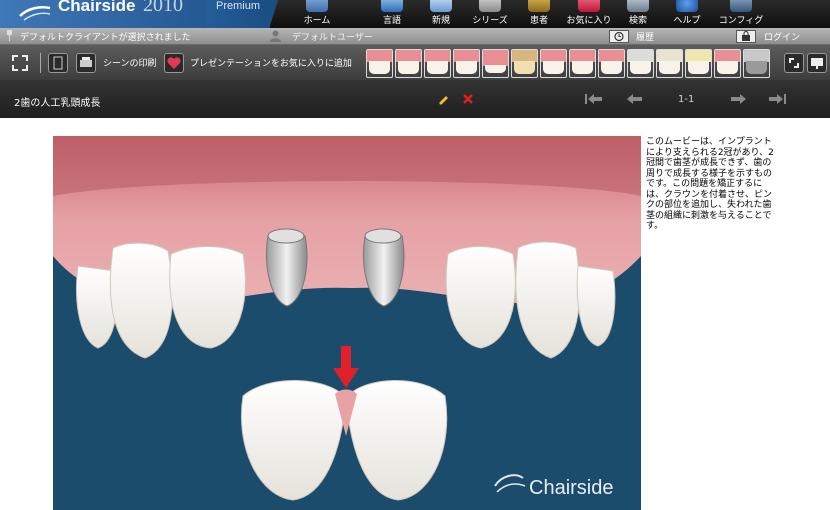 The image size is (830, 510). Describe the element at coordinates (130, 62) in the screenshot. I see `print-scene-label: シーンの印刷` at that location.